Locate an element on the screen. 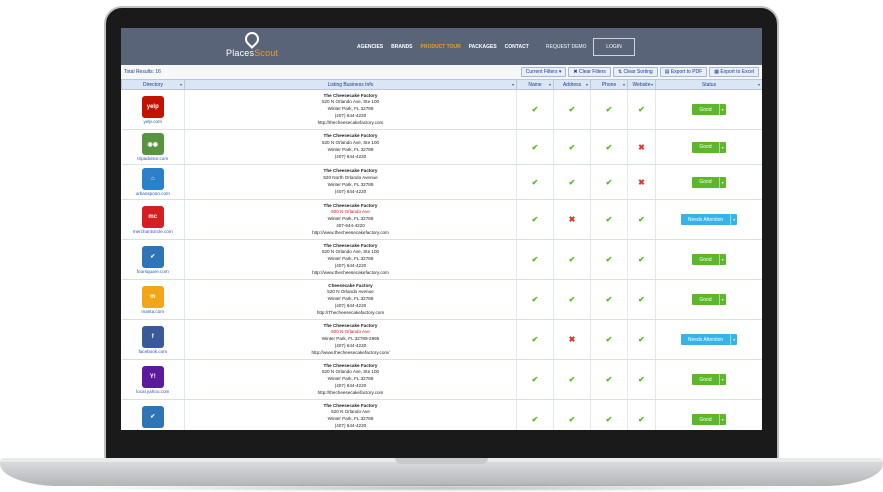 Image resolution: width=883 pixels, height=492 pixels. export-excel-button: ▦ Export to Excel is located at coordinates (734, 72).